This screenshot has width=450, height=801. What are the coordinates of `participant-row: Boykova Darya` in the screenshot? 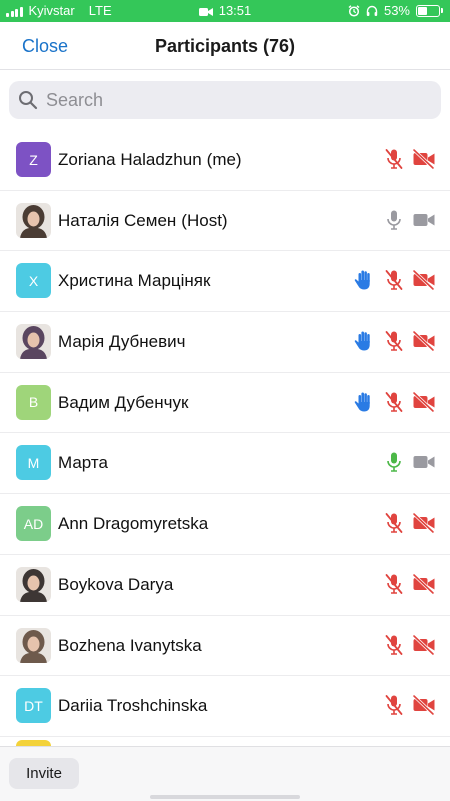 It's located at (225, 585).